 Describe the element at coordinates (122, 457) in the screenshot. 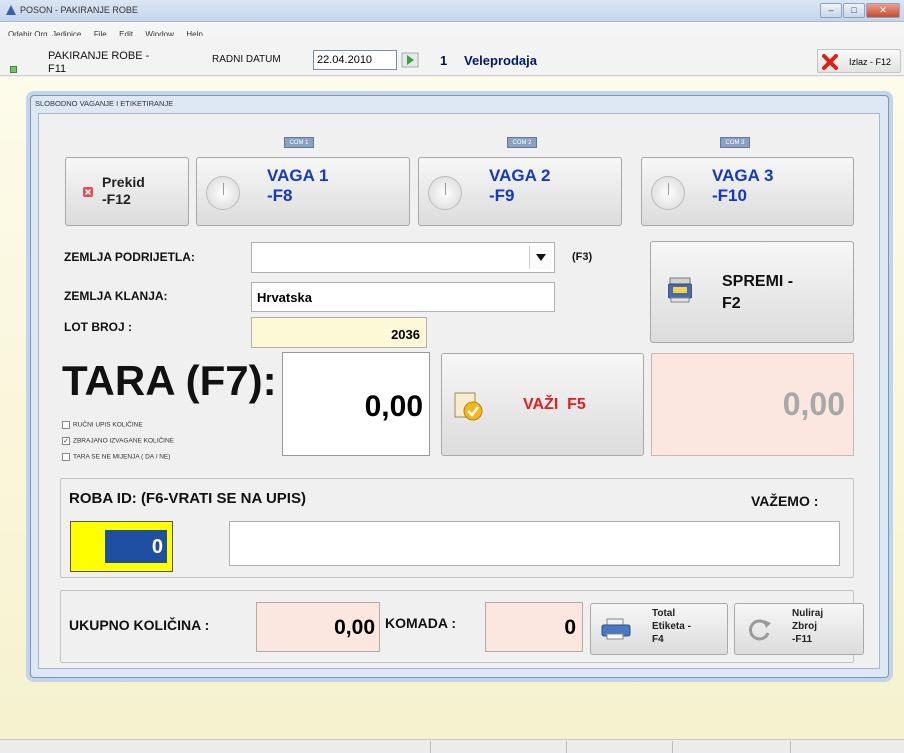

I see `tara-ne-mijenja-label: TARA SE NE MIJENJA ( DA / NE)` at that location.